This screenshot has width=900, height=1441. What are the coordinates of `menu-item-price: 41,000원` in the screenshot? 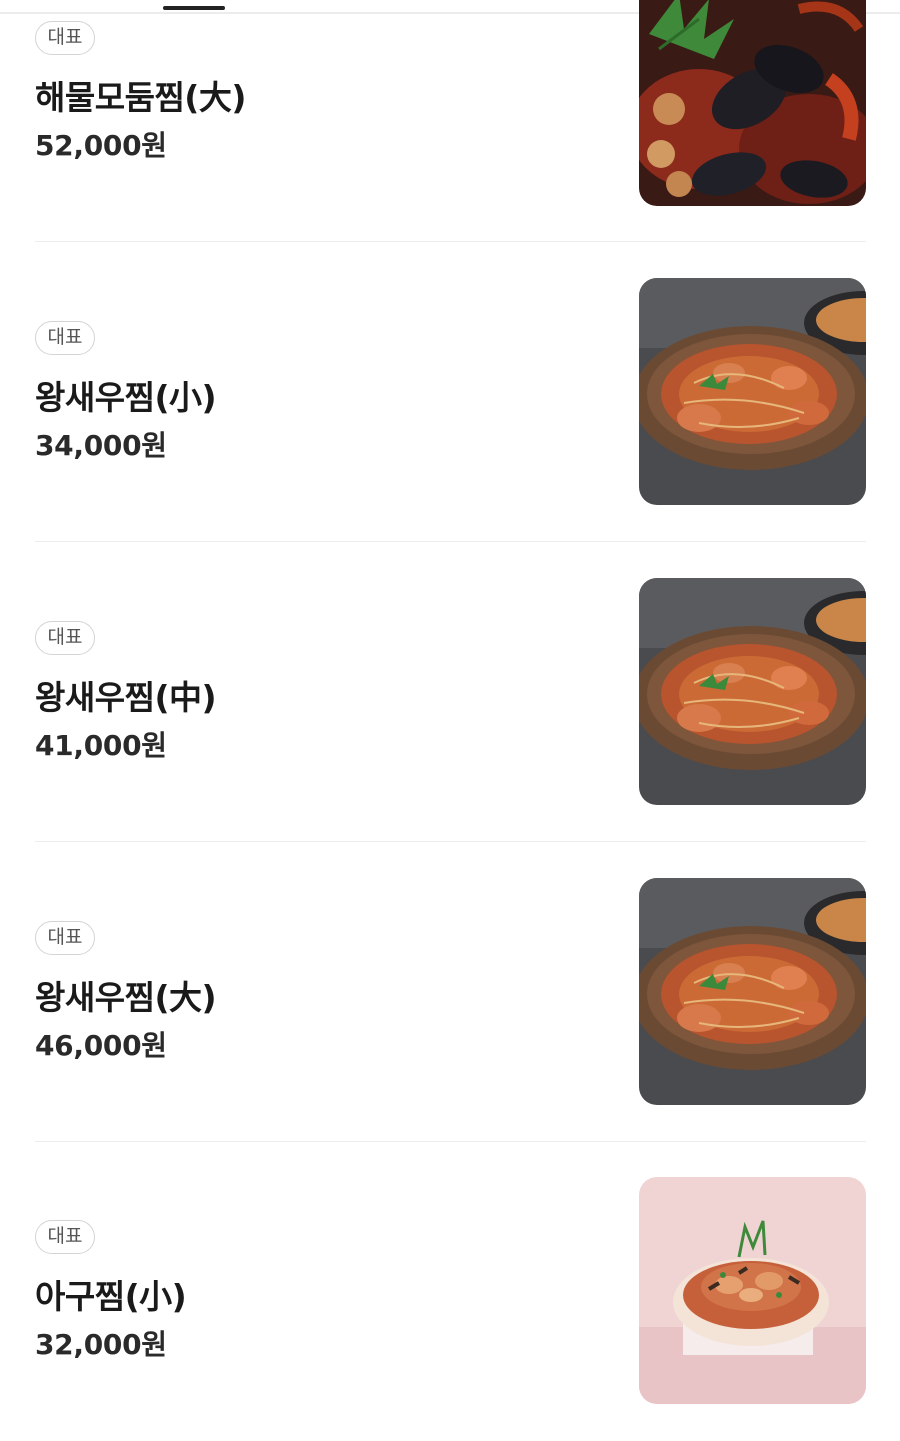 It's located at (101, 745).